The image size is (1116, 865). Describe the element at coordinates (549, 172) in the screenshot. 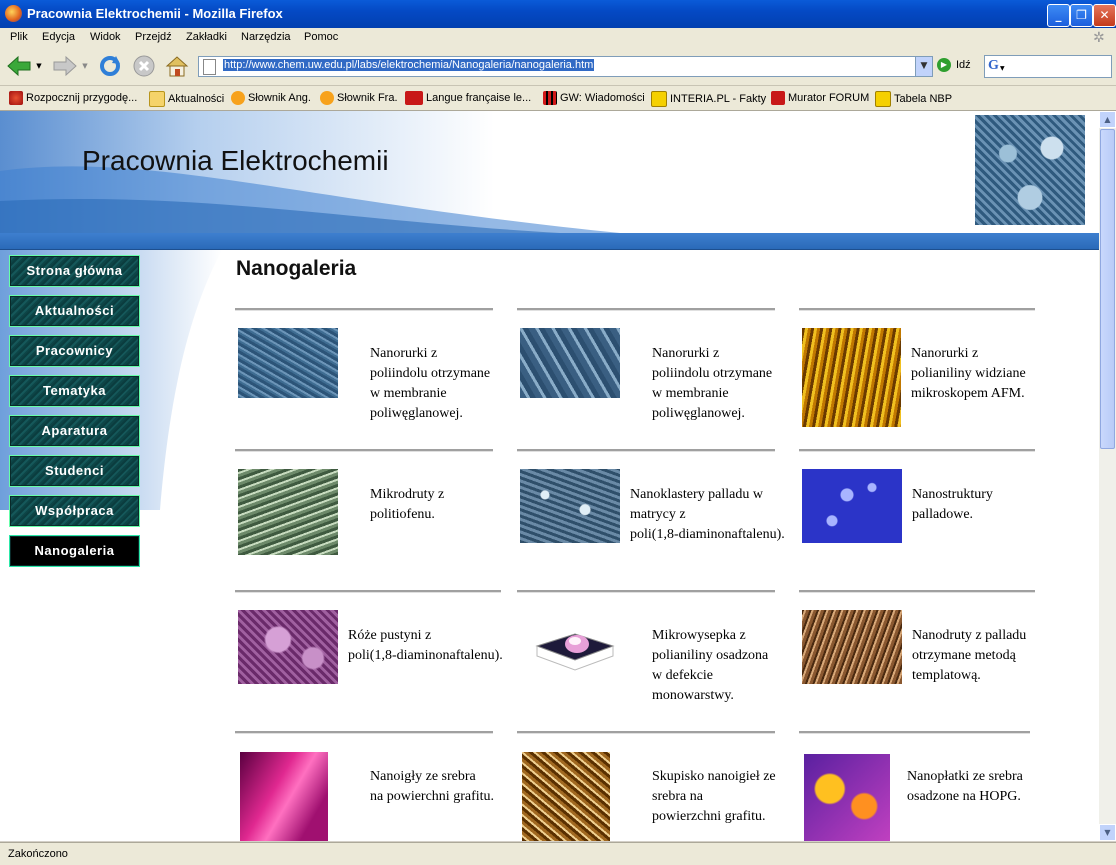

I see `site-header: Pracownia Elektrochemii` at that location.